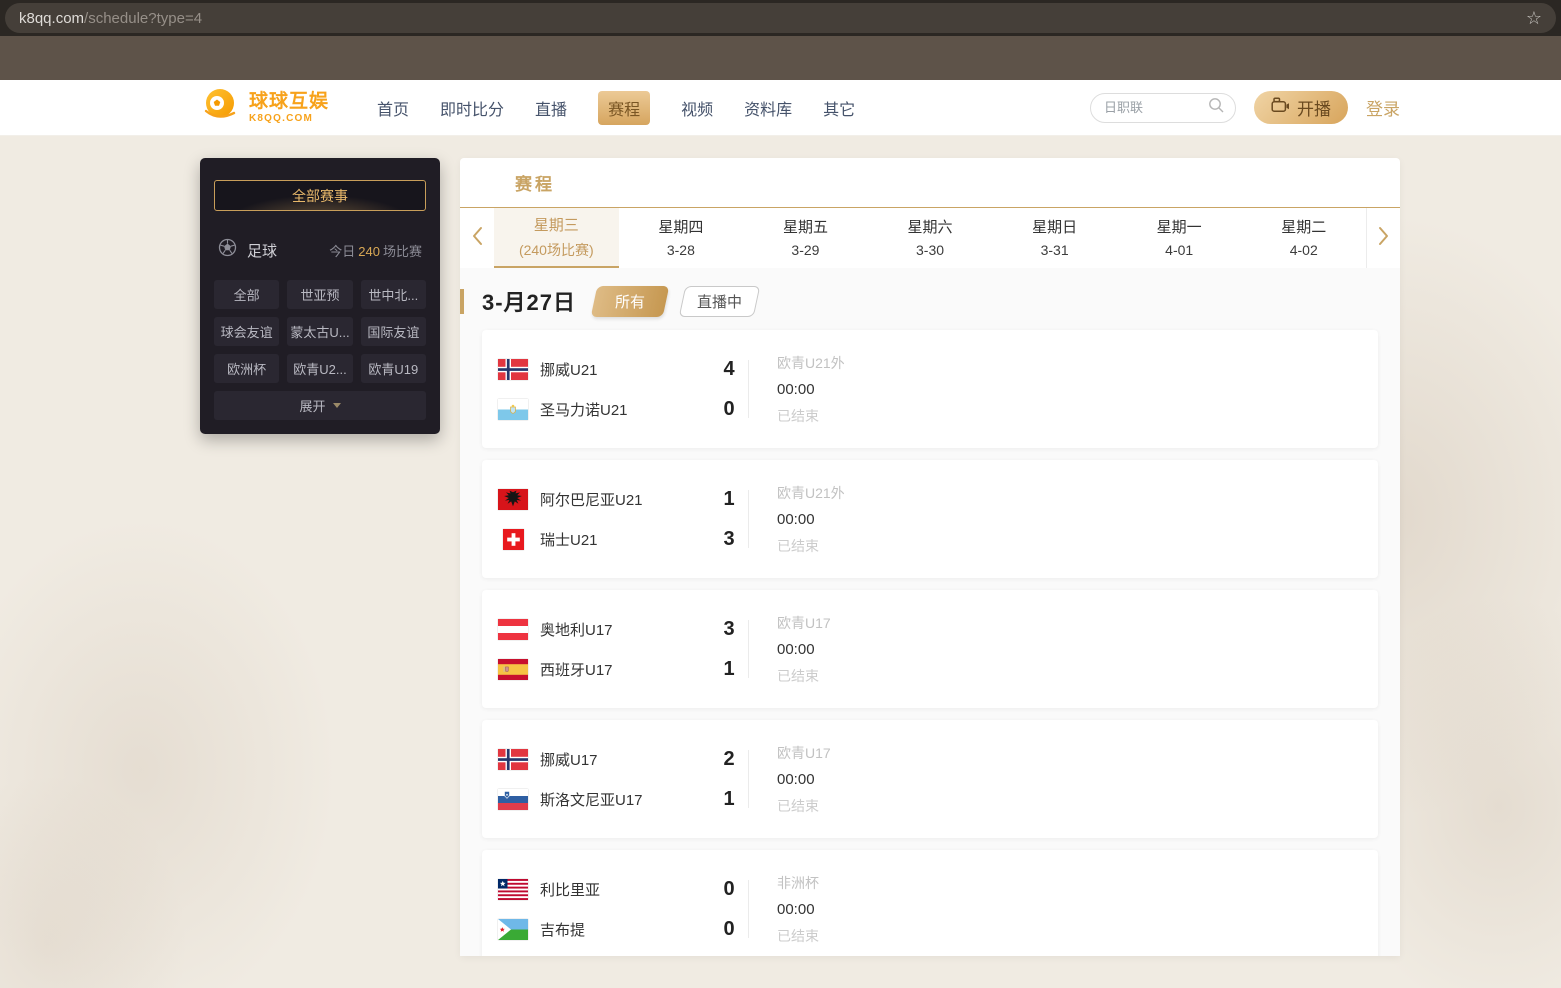  I want to click on away-team-row: 瑞士U21 3, so click(621, 539).